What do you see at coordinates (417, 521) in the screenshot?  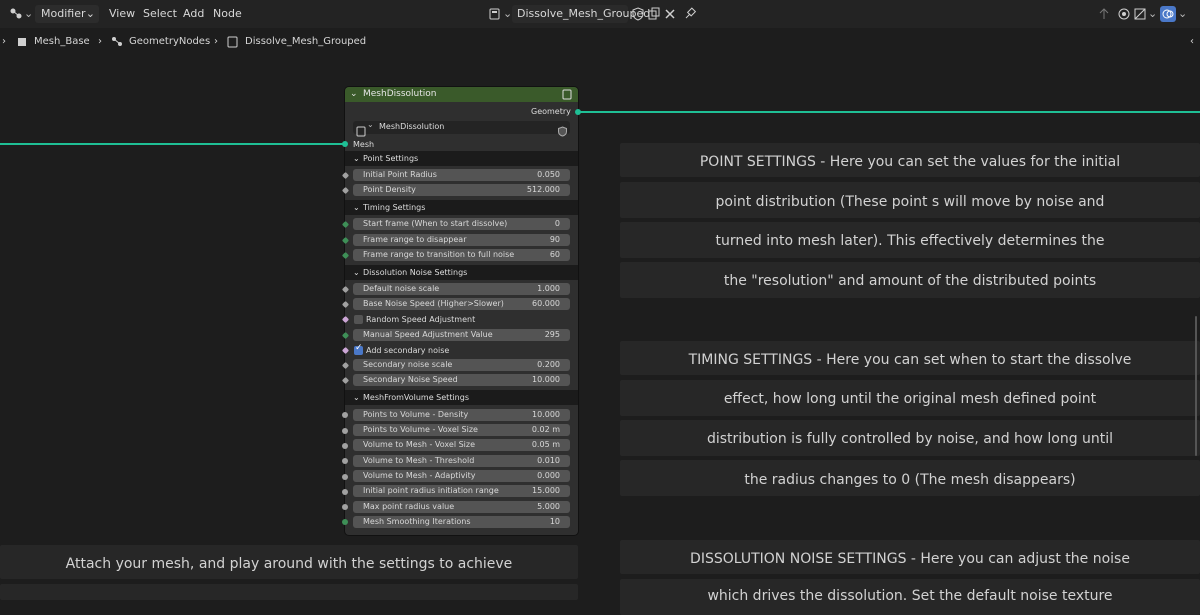 I see `field-label: Mesh Smoothing Iterations` at bounding box center [417, 521].